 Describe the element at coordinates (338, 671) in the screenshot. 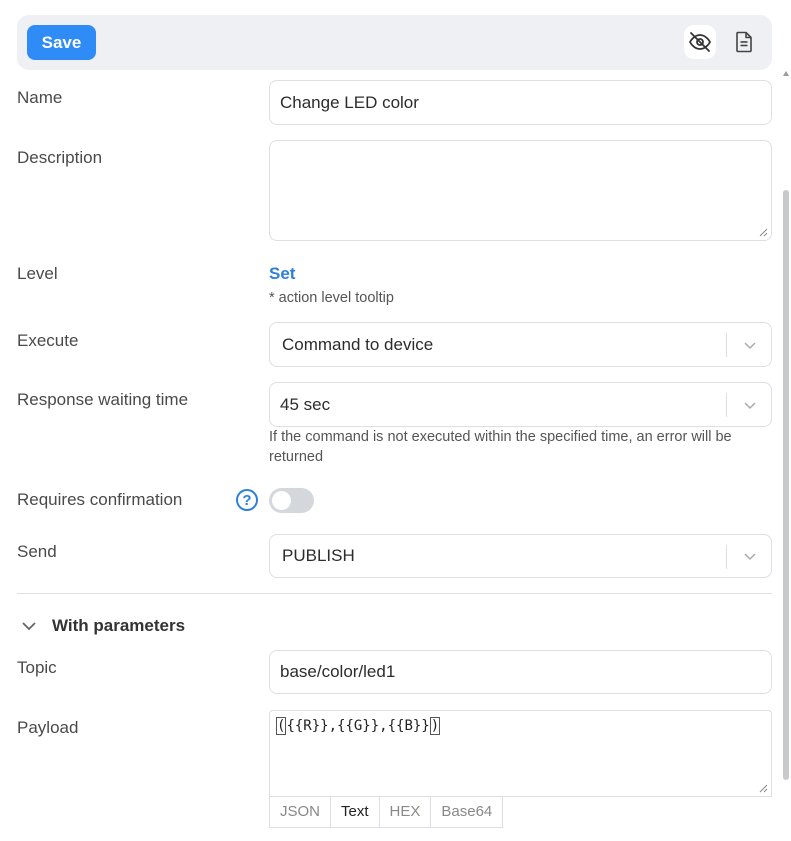

I see `topic-input-value: base/color/led1` at that location.